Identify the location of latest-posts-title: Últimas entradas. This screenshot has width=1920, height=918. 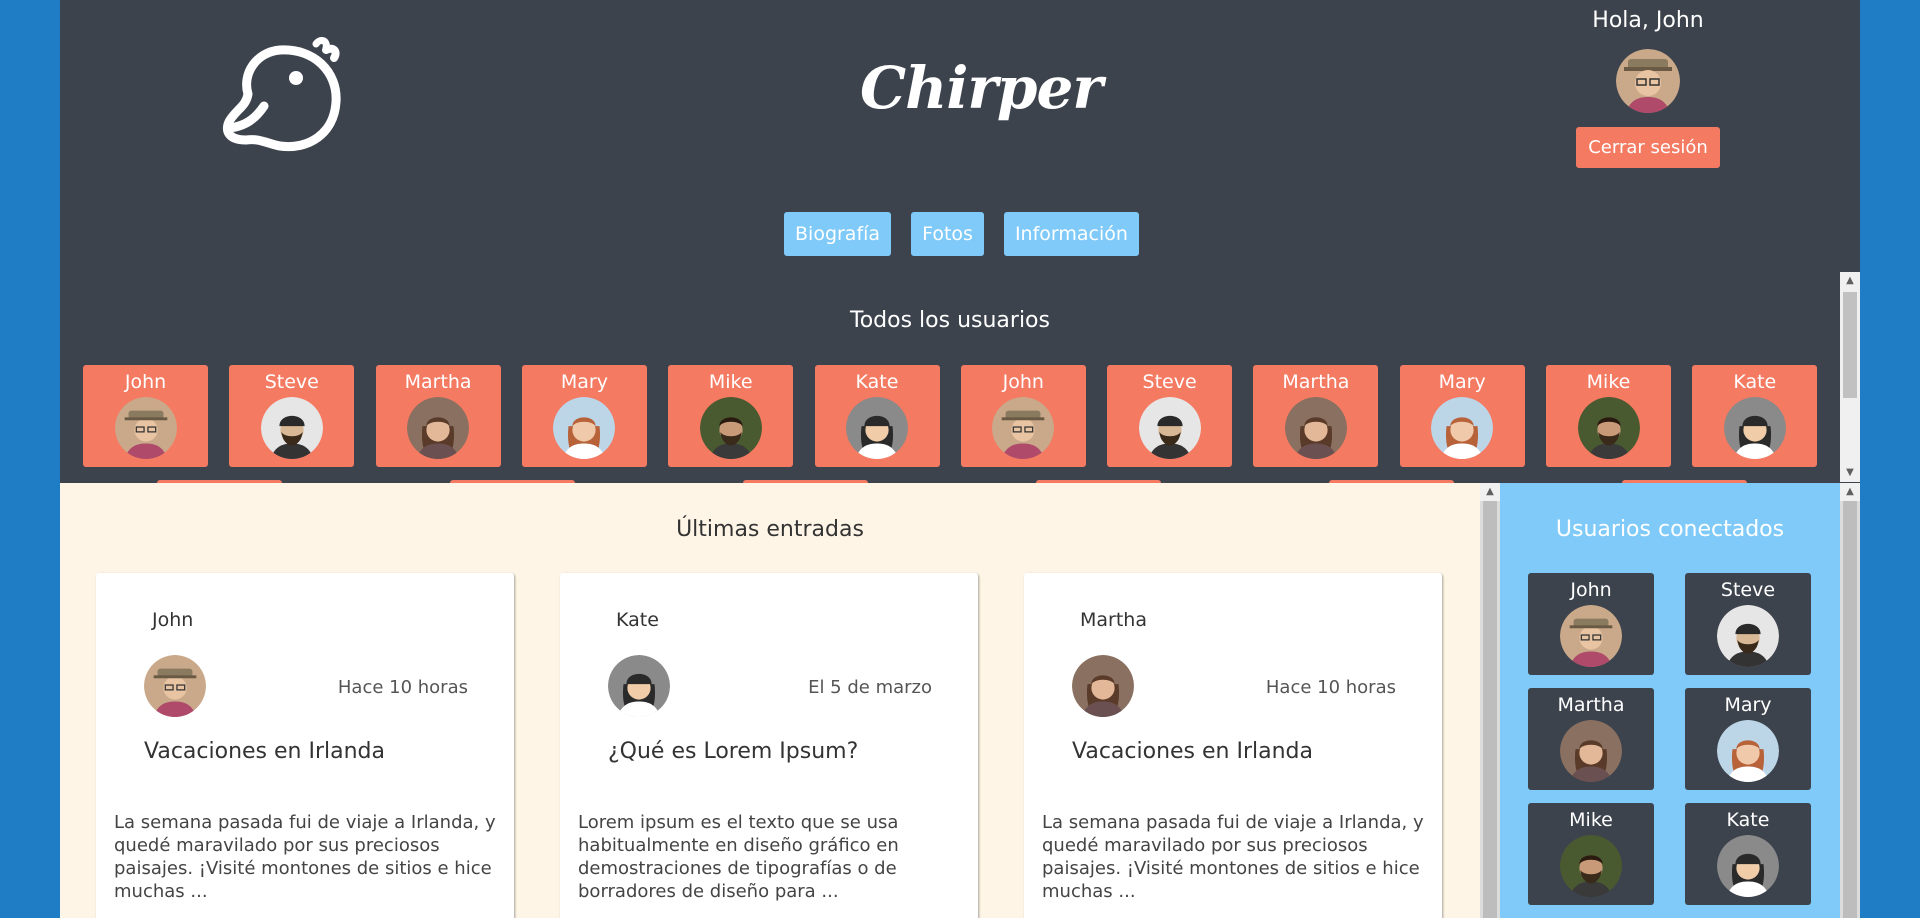
(770, 529).